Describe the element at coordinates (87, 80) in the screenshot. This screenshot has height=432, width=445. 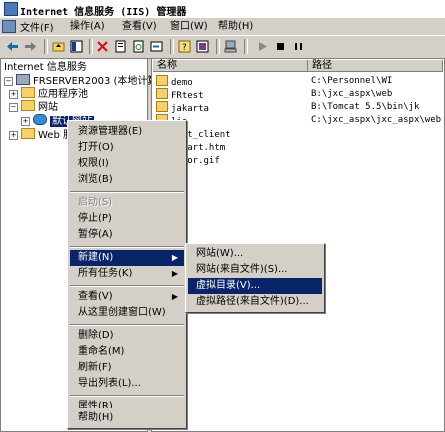
I see `tree-server: − FRSERVER2003 (本地计算机)` at that location.